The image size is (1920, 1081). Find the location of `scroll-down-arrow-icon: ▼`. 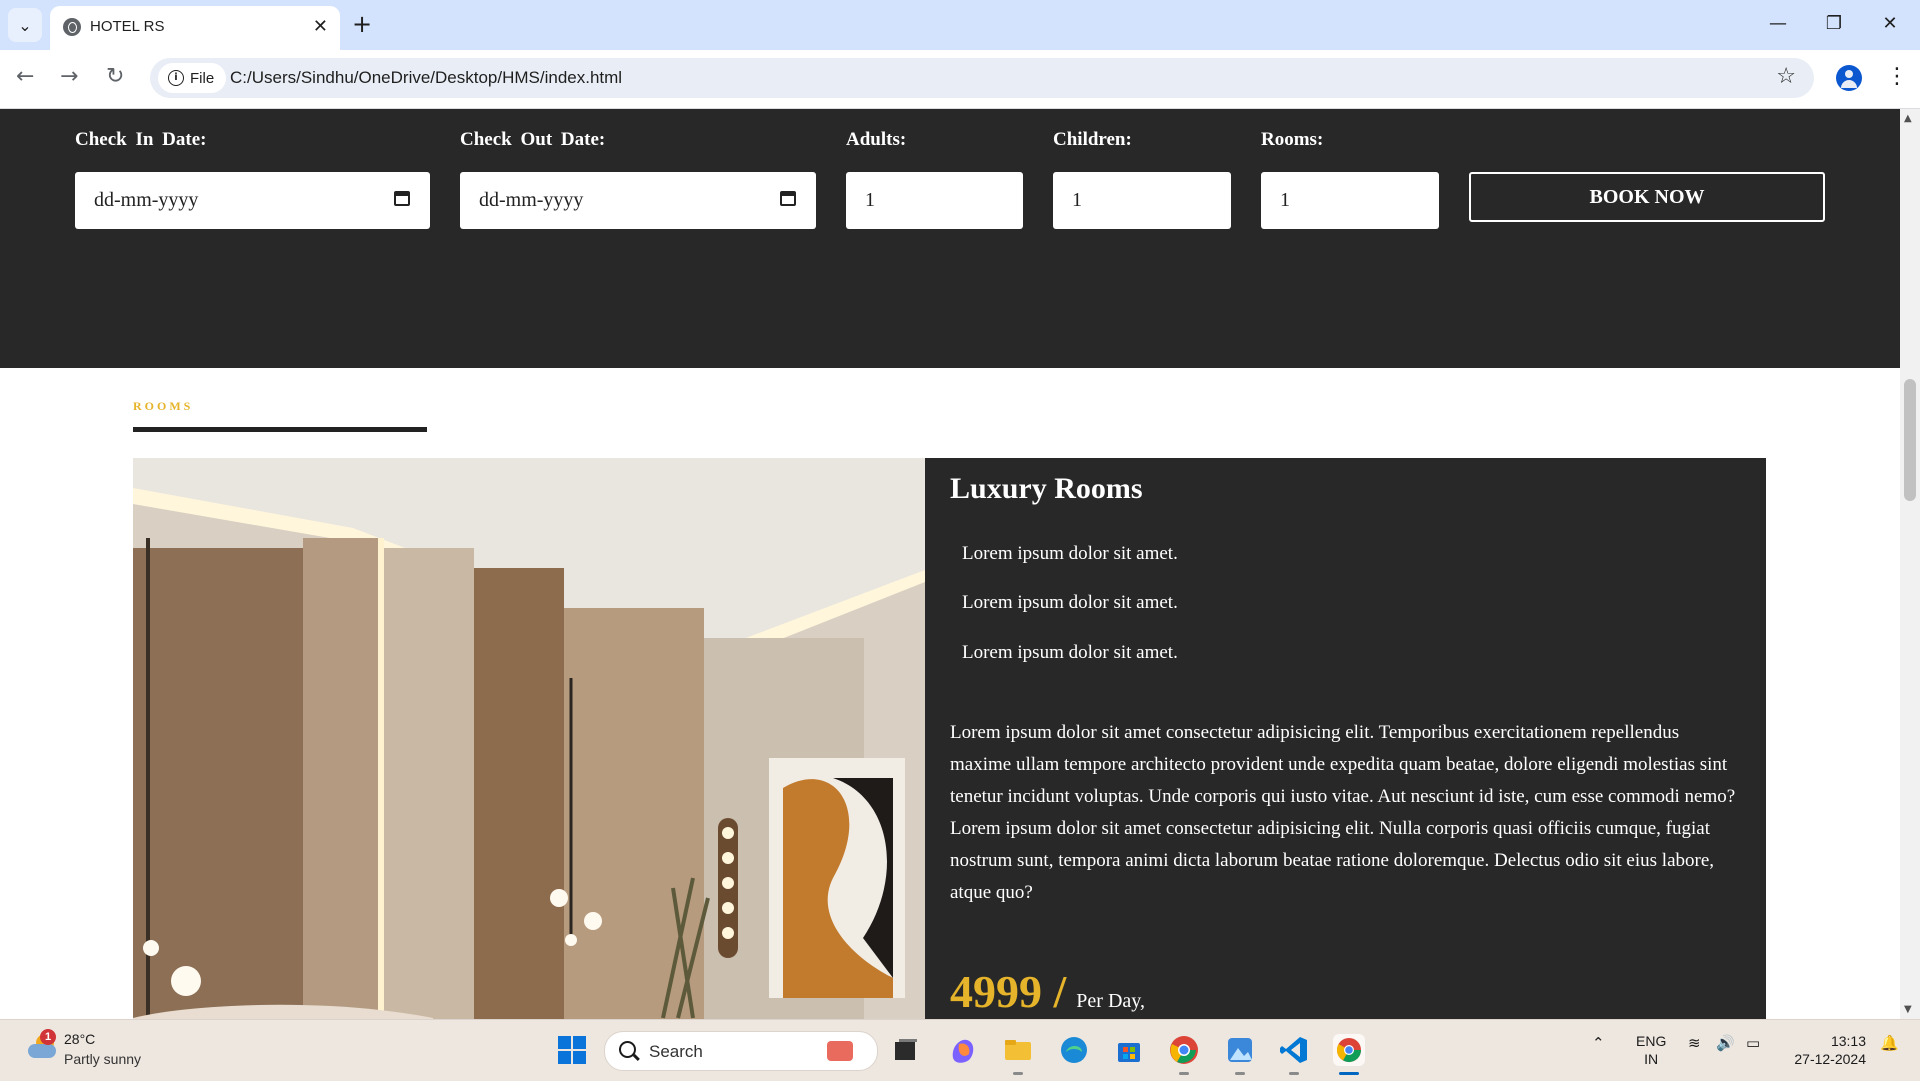

scroll-down-arrow-icon: ▼ is located at coordinates (1908, 1009).